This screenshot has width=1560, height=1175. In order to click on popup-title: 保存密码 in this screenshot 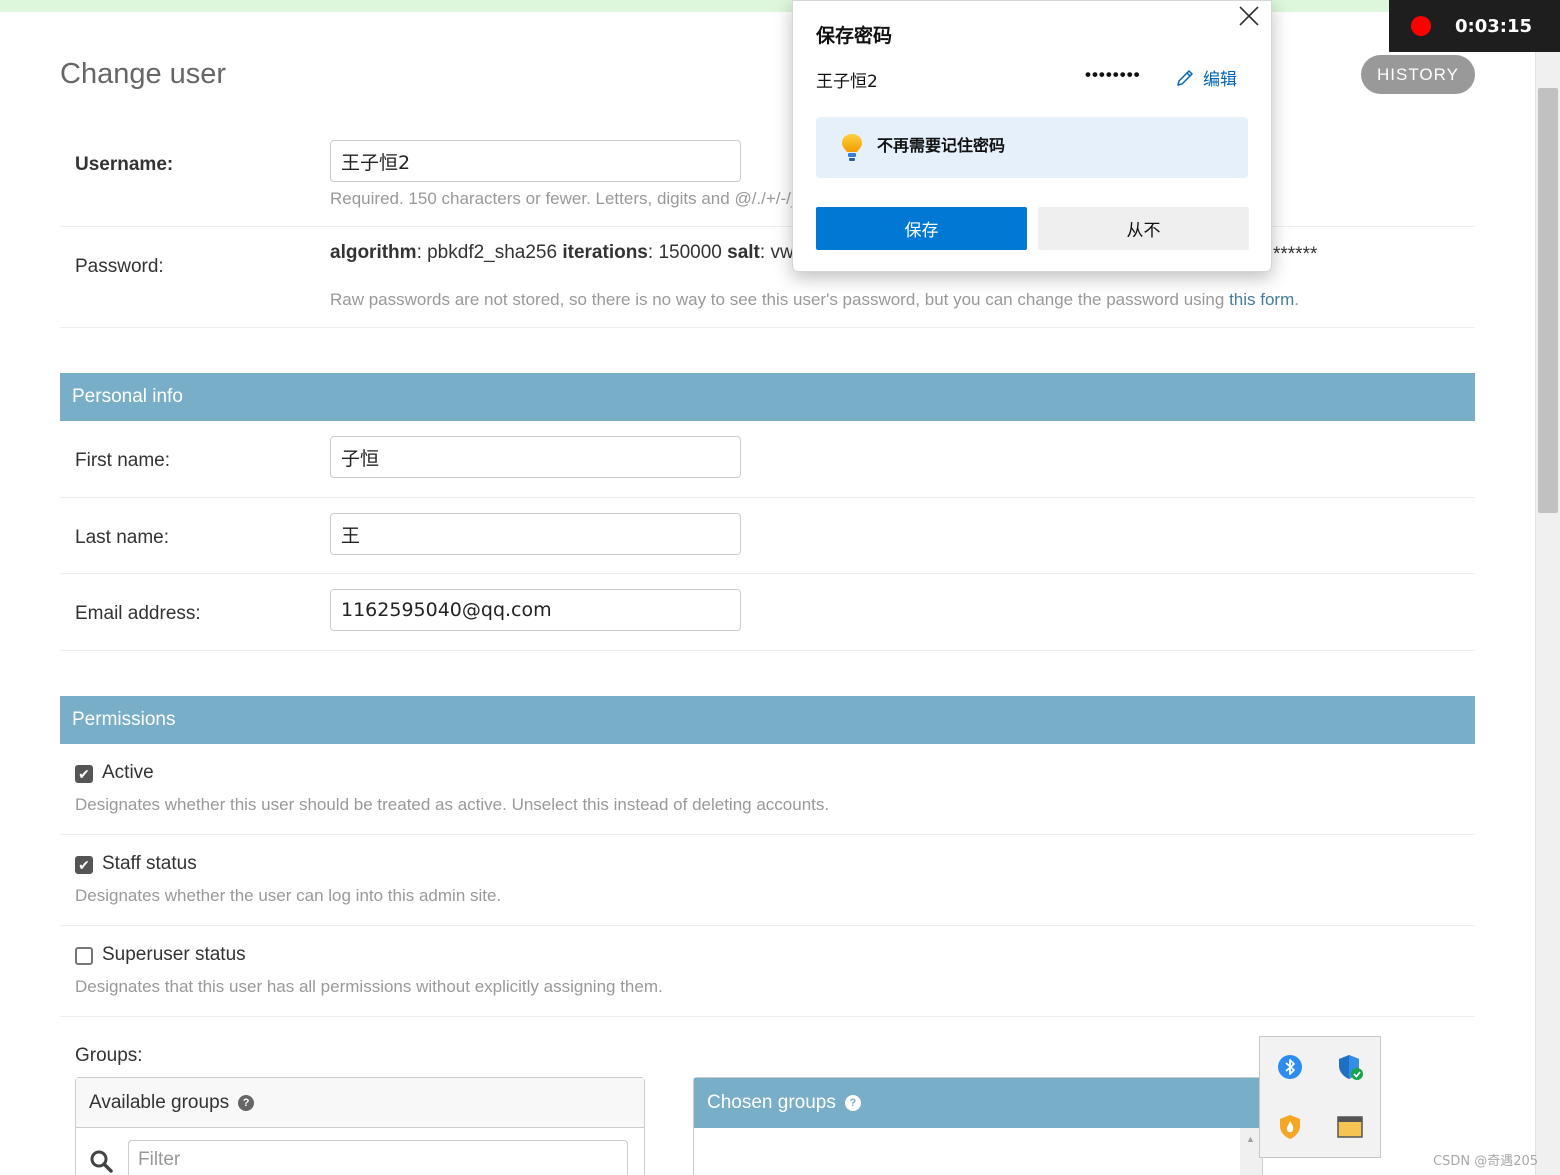, I will do `click(854, 36)`.